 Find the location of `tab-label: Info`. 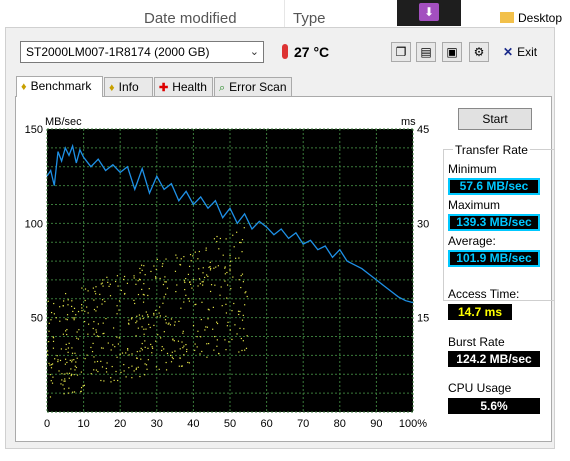

tab-label: Info is located at coordinates (128, 87).